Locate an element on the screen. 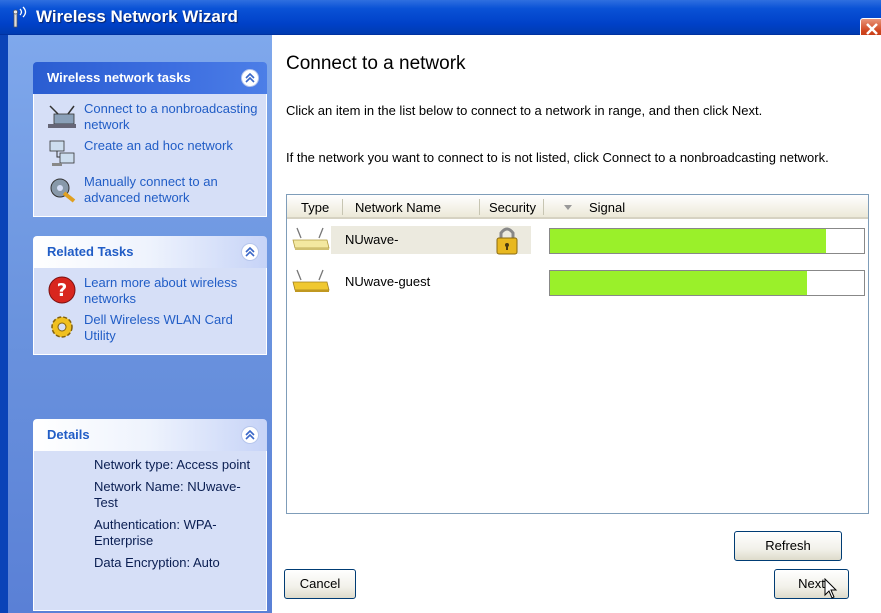  sort-descending-icon is located at coordinates (568, 207).